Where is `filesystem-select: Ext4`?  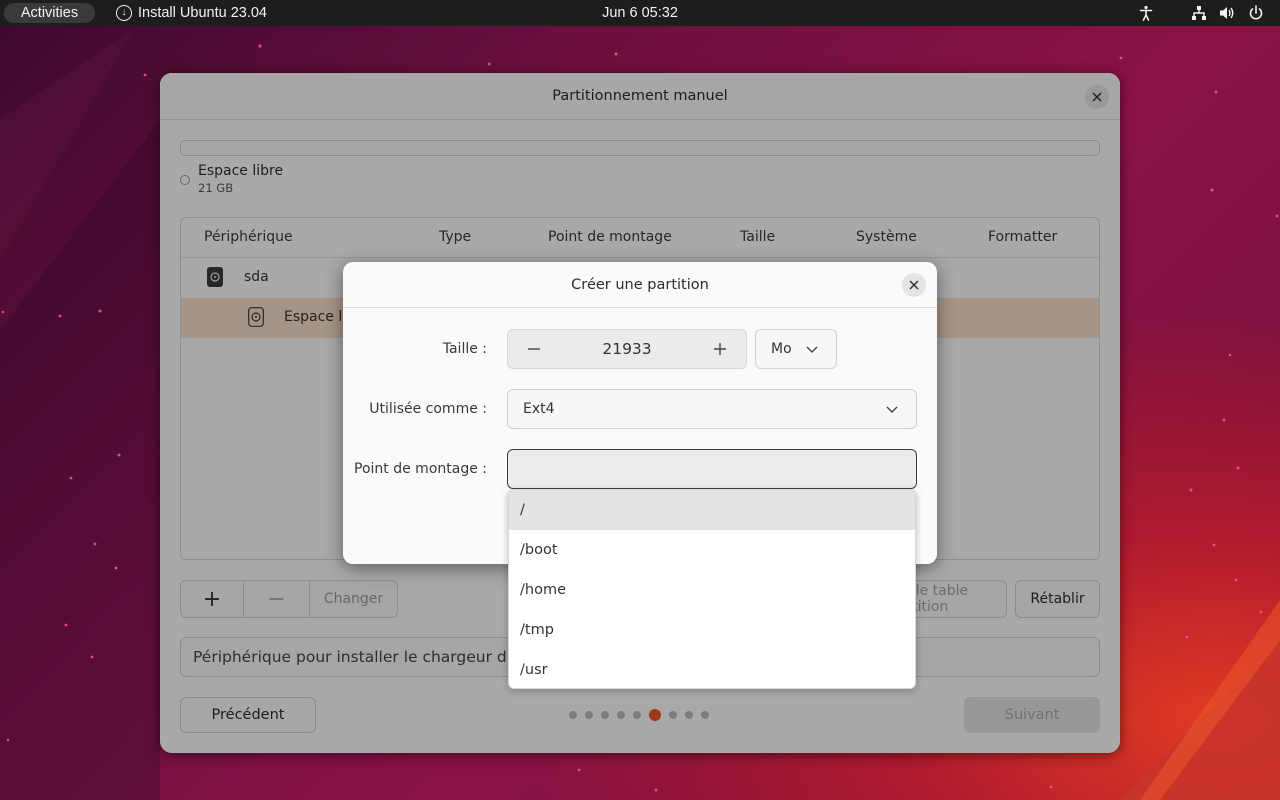 filesystem-select: Ext4 is located at coordinates (712, 409).